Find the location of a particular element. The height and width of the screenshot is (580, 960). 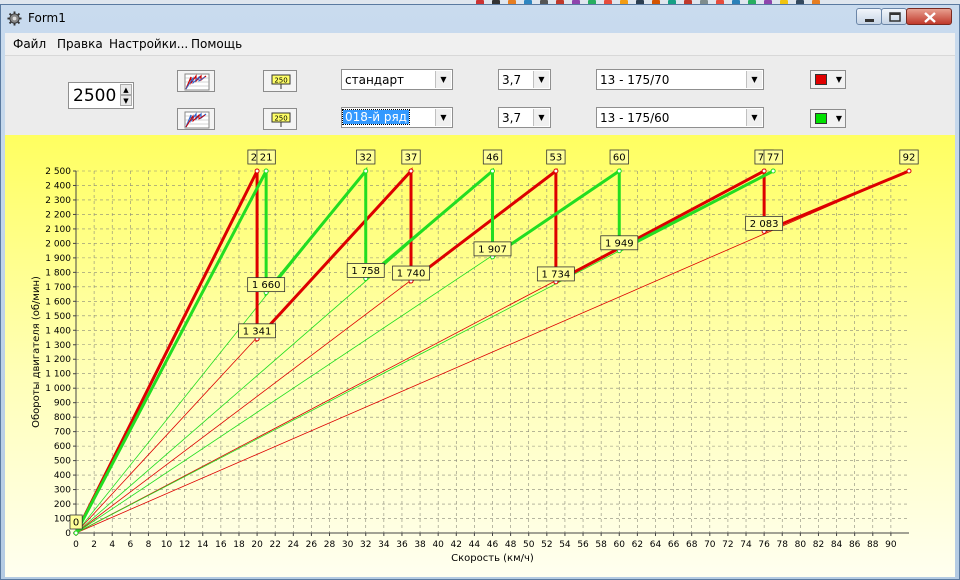

y-tick-label: 900 is located at coordinates (62, 404).